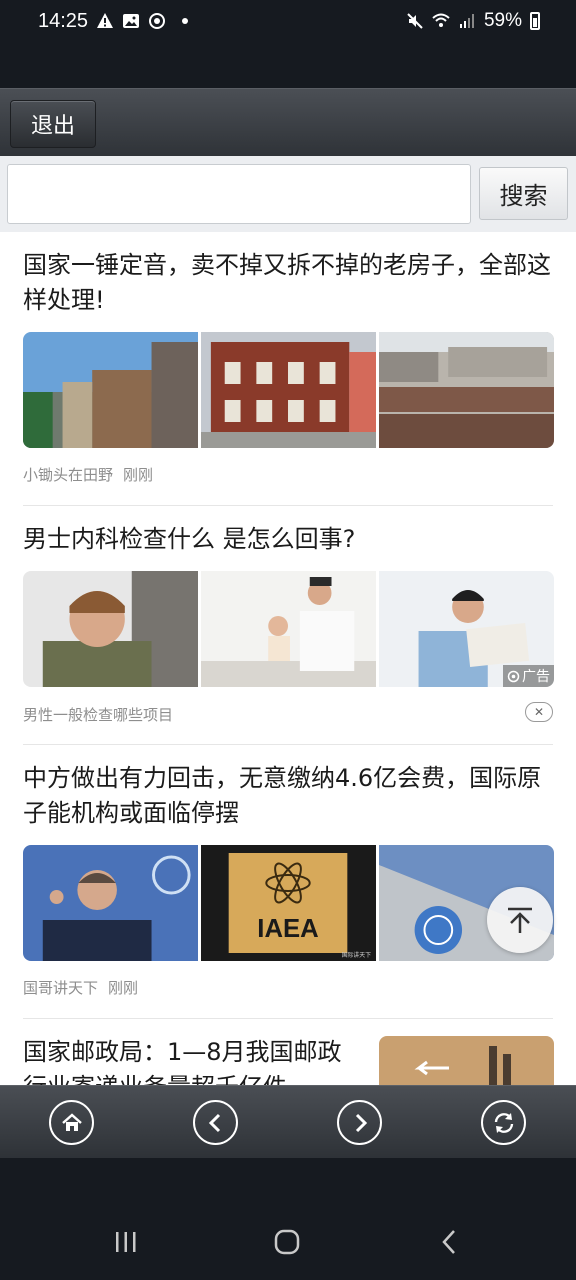  I want to click on search-bar: 搜索, so click(288, 194).